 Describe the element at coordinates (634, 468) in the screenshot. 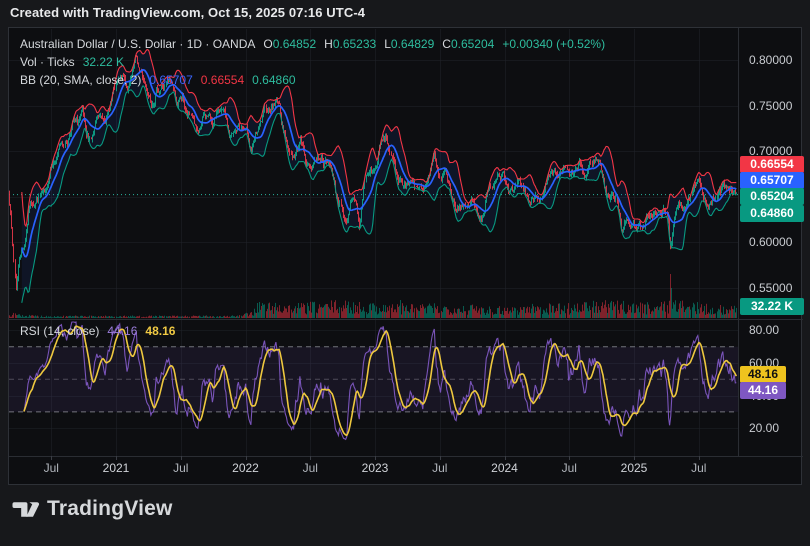

I see `time-axis-label: 2025` at that location.